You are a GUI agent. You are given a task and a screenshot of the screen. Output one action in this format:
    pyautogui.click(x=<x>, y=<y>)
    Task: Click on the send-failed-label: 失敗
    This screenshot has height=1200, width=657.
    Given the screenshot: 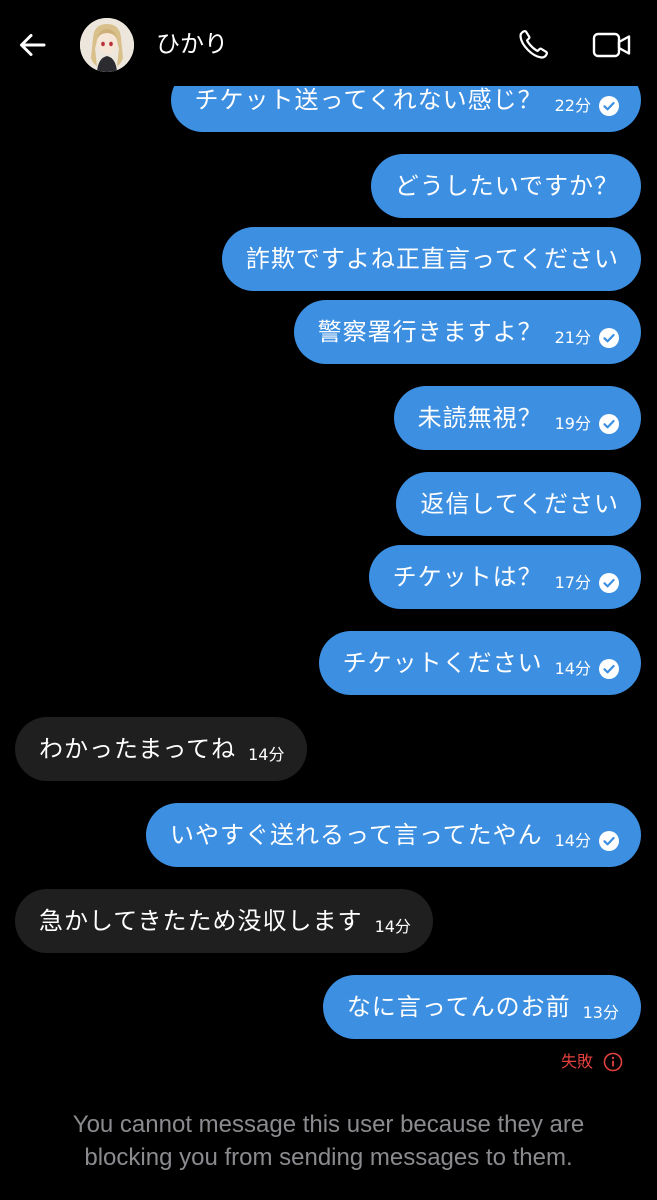 What is the action you would take?
    pyautogui.click(x=576, y=1061)
    